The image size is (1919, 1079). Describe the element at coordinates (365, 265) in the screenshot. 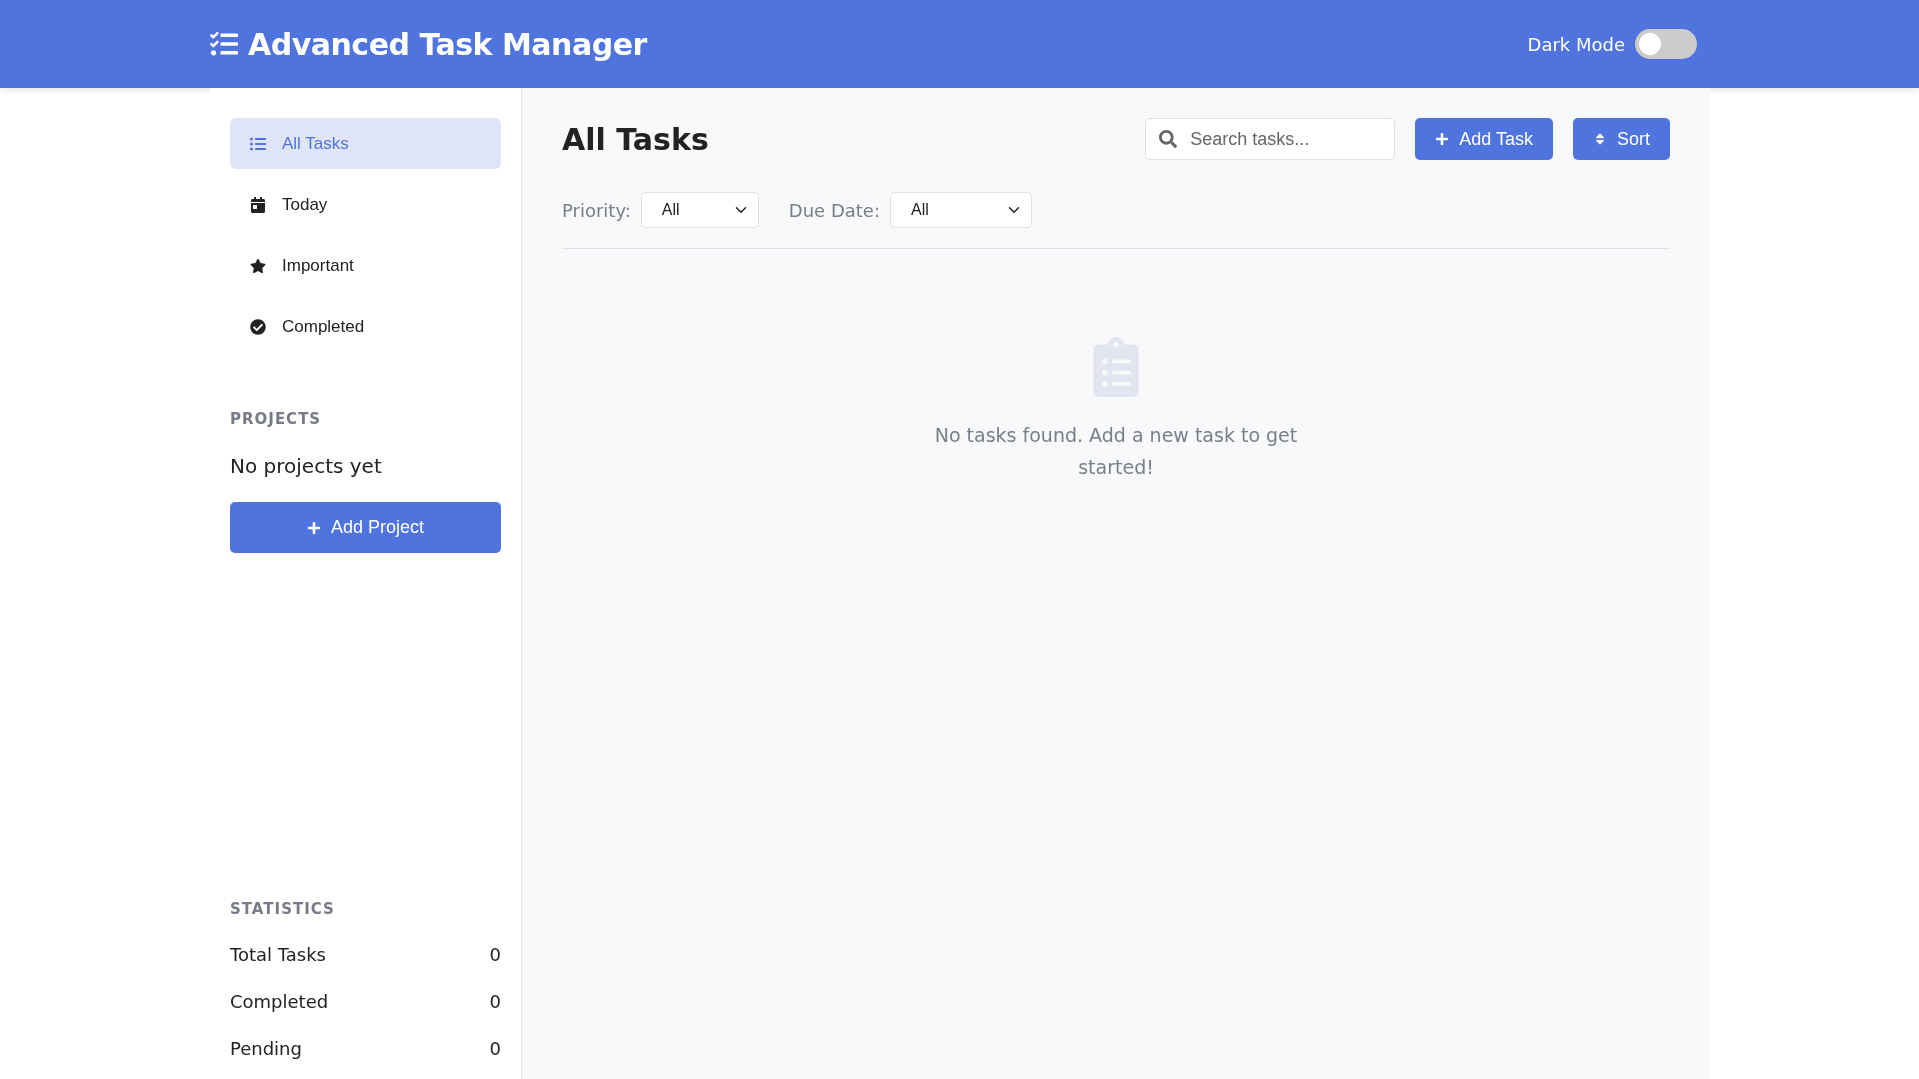

I see `sidebar-nav-item: Important` at that location.